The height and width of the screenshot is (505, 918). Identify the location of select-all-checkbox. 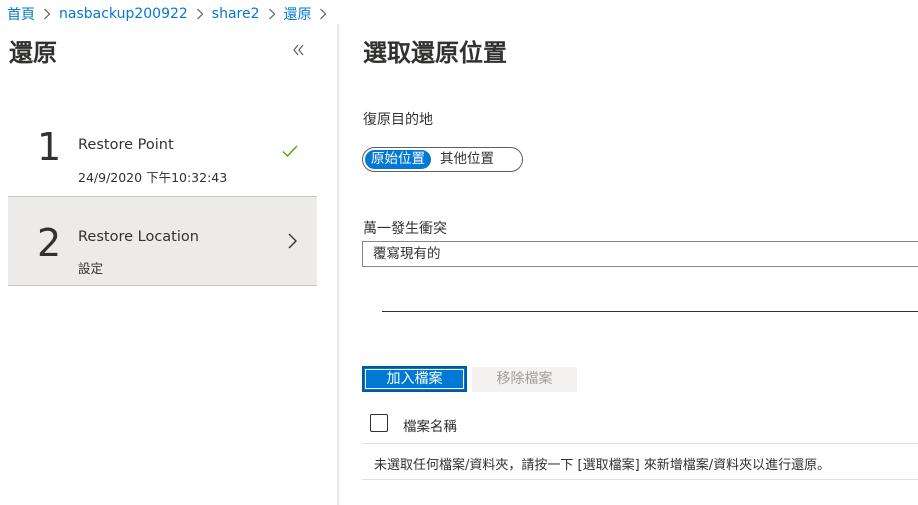
(379, 423).